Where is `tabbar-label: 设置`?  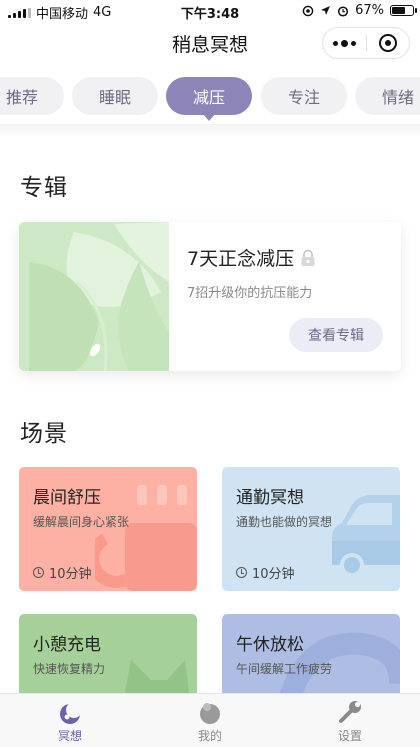 tabbar-label: 设置 is located at coordinates (349, 736).